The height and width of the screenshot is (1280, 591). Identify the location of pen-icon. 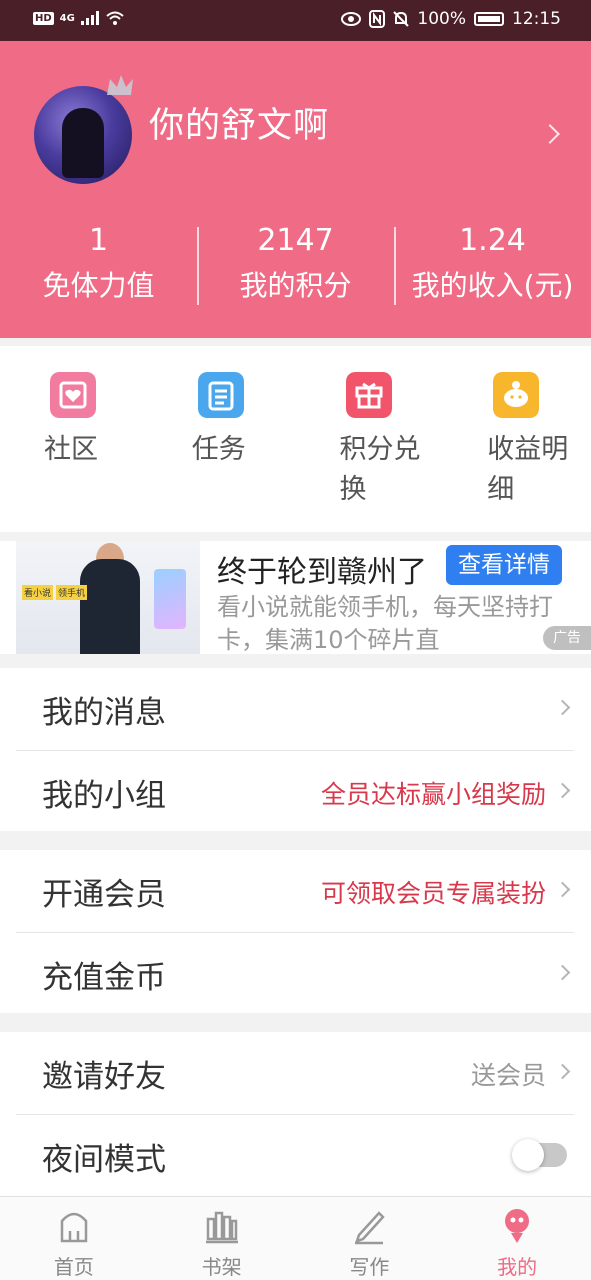
(370, 1228).